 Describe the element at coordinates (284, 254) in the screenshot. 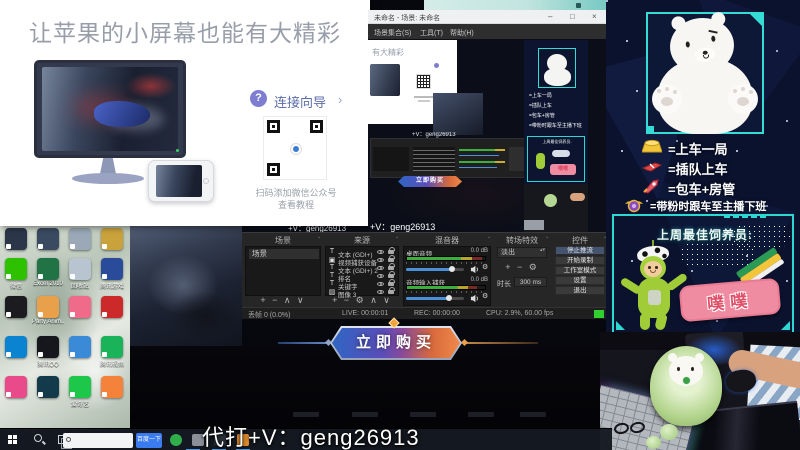

I see `scene-item: 场景` at that location.